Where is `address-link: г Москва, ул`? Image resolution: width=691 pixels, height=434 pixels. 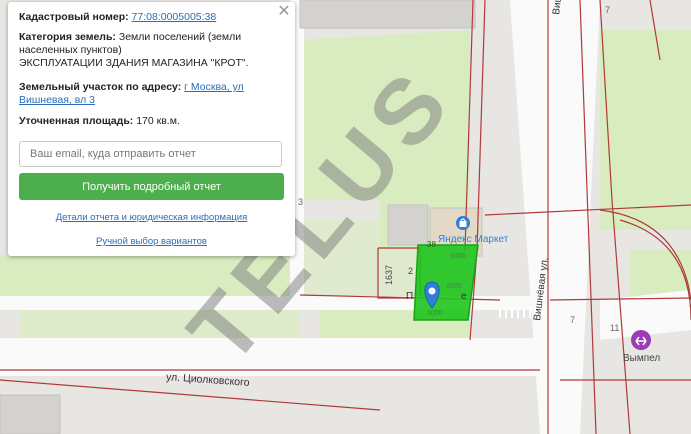
address-link: г Москва, ул is located at coordinates (214, 87).